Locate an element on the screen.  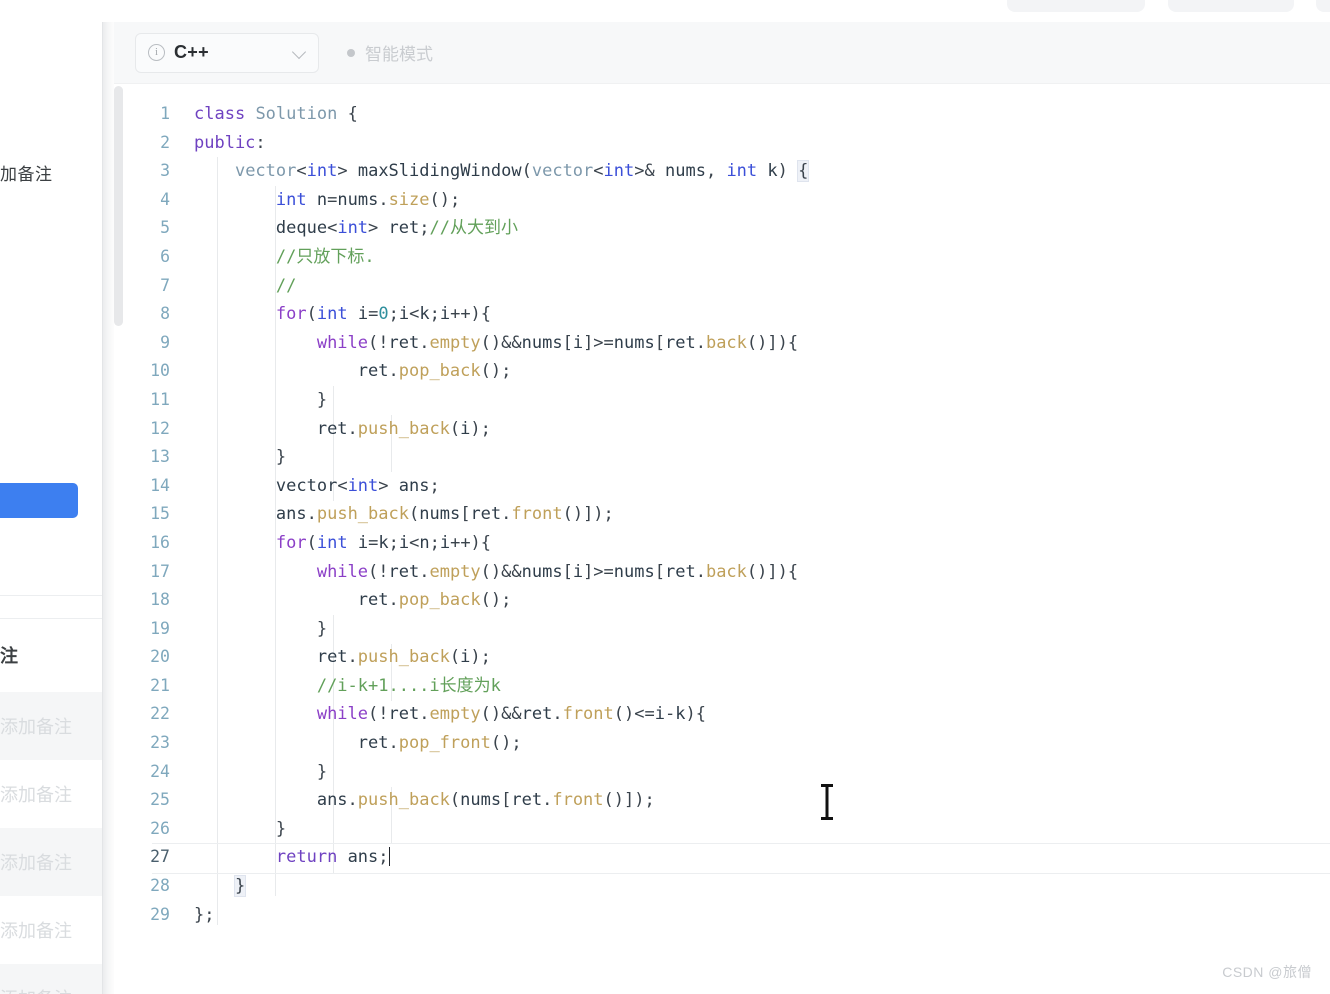
line-number: 29 is located at coordinates (160, 914).